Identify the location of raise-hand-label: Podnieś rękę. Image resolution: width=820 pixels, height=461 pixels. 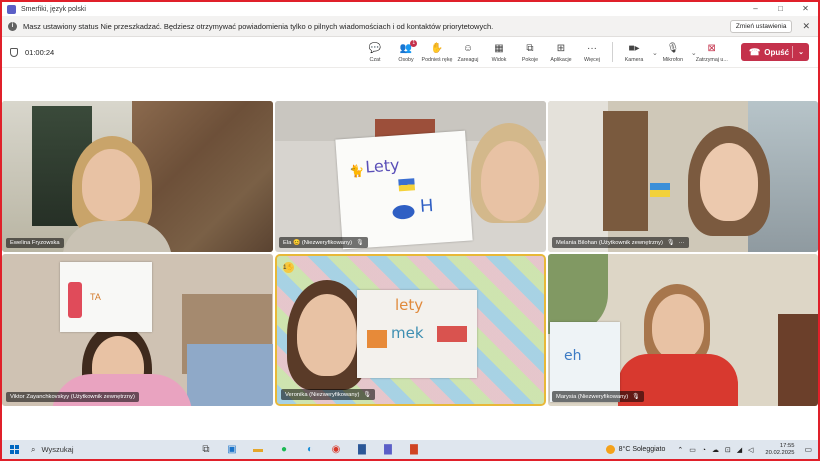
(437, 59).